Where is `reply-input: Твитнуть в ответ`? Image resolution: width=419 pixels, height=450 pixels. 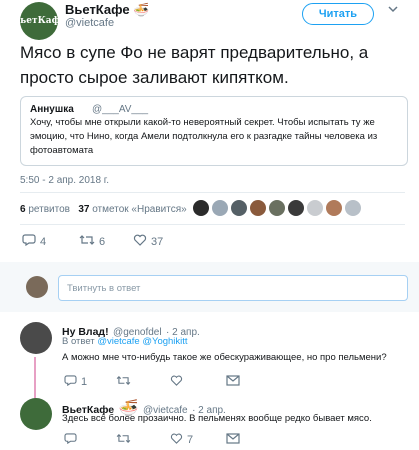 reply-input: Твитнуть в ответ is located at coordinates (233, 288).